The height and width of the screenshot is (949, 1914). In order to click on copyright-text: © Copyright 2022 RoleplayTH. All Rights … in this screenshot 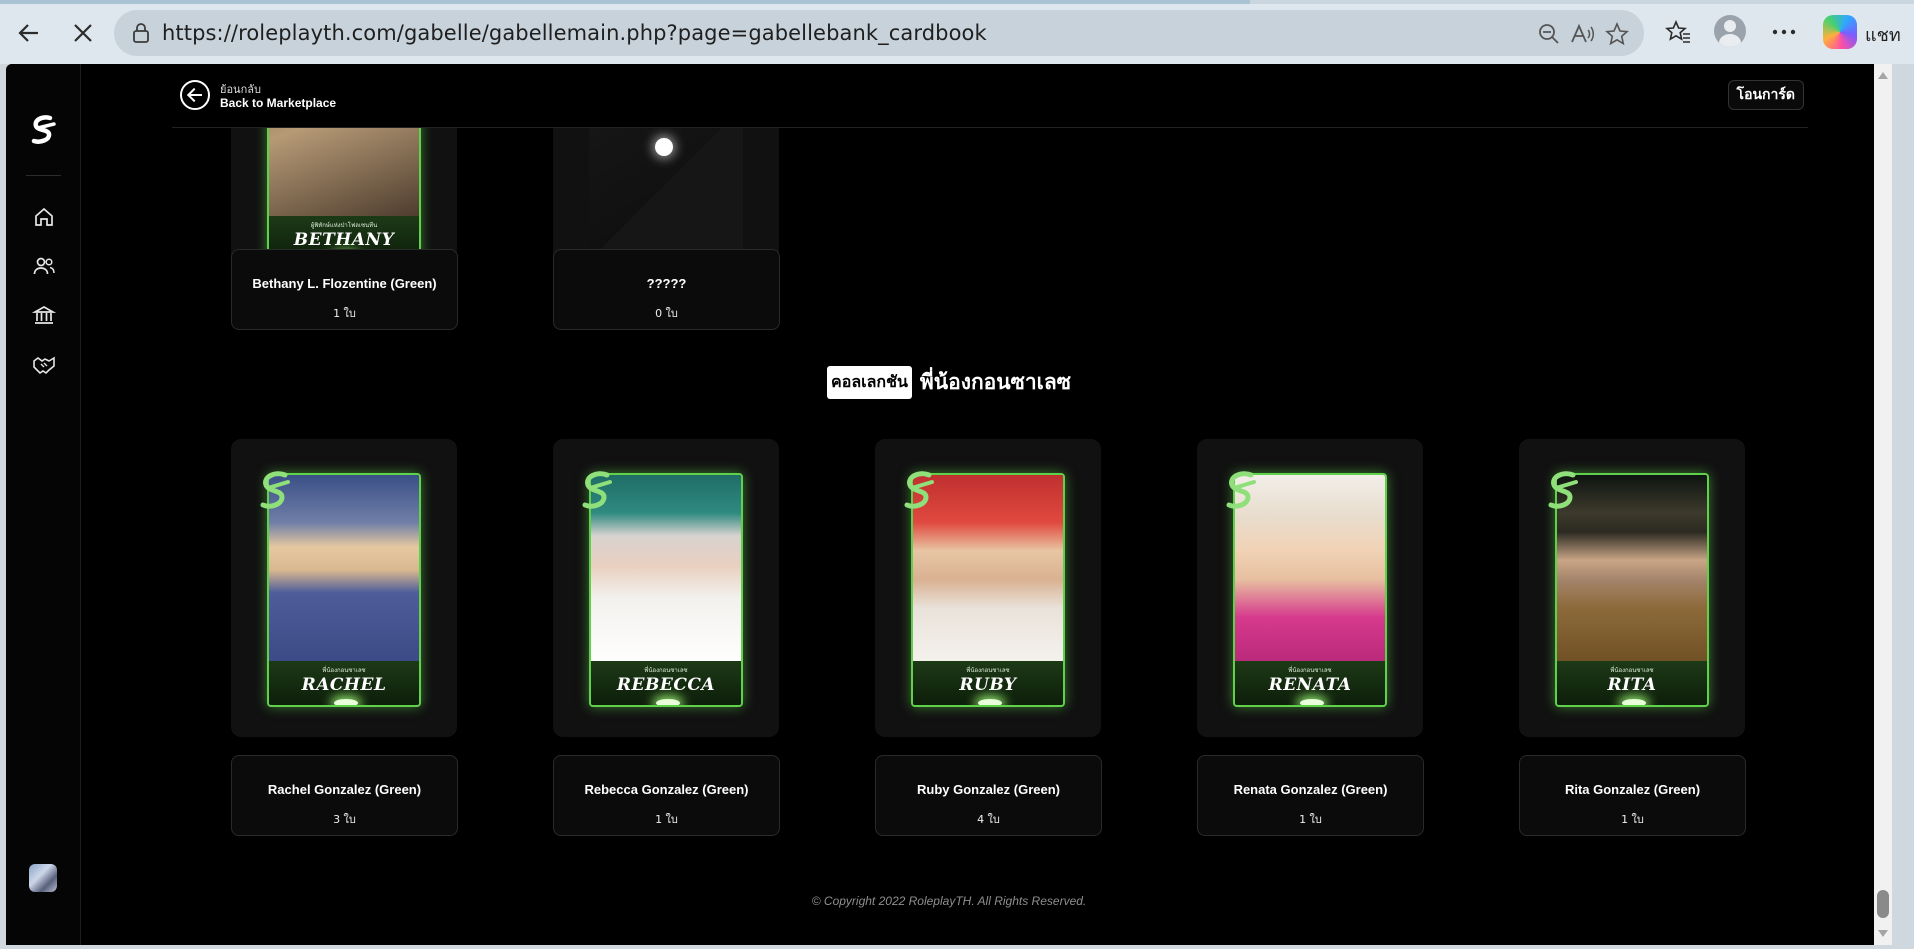, I will do `click(949, 901)`.